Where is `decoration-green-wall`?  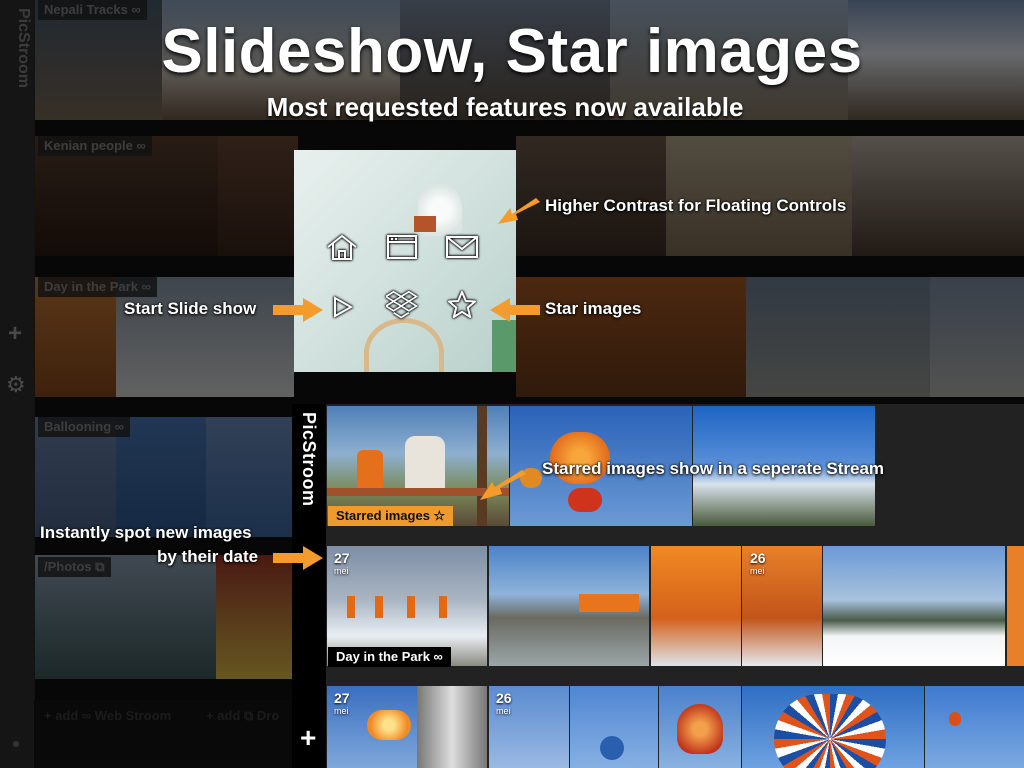 decoration-green-wall is located at coordinates (504, 346).